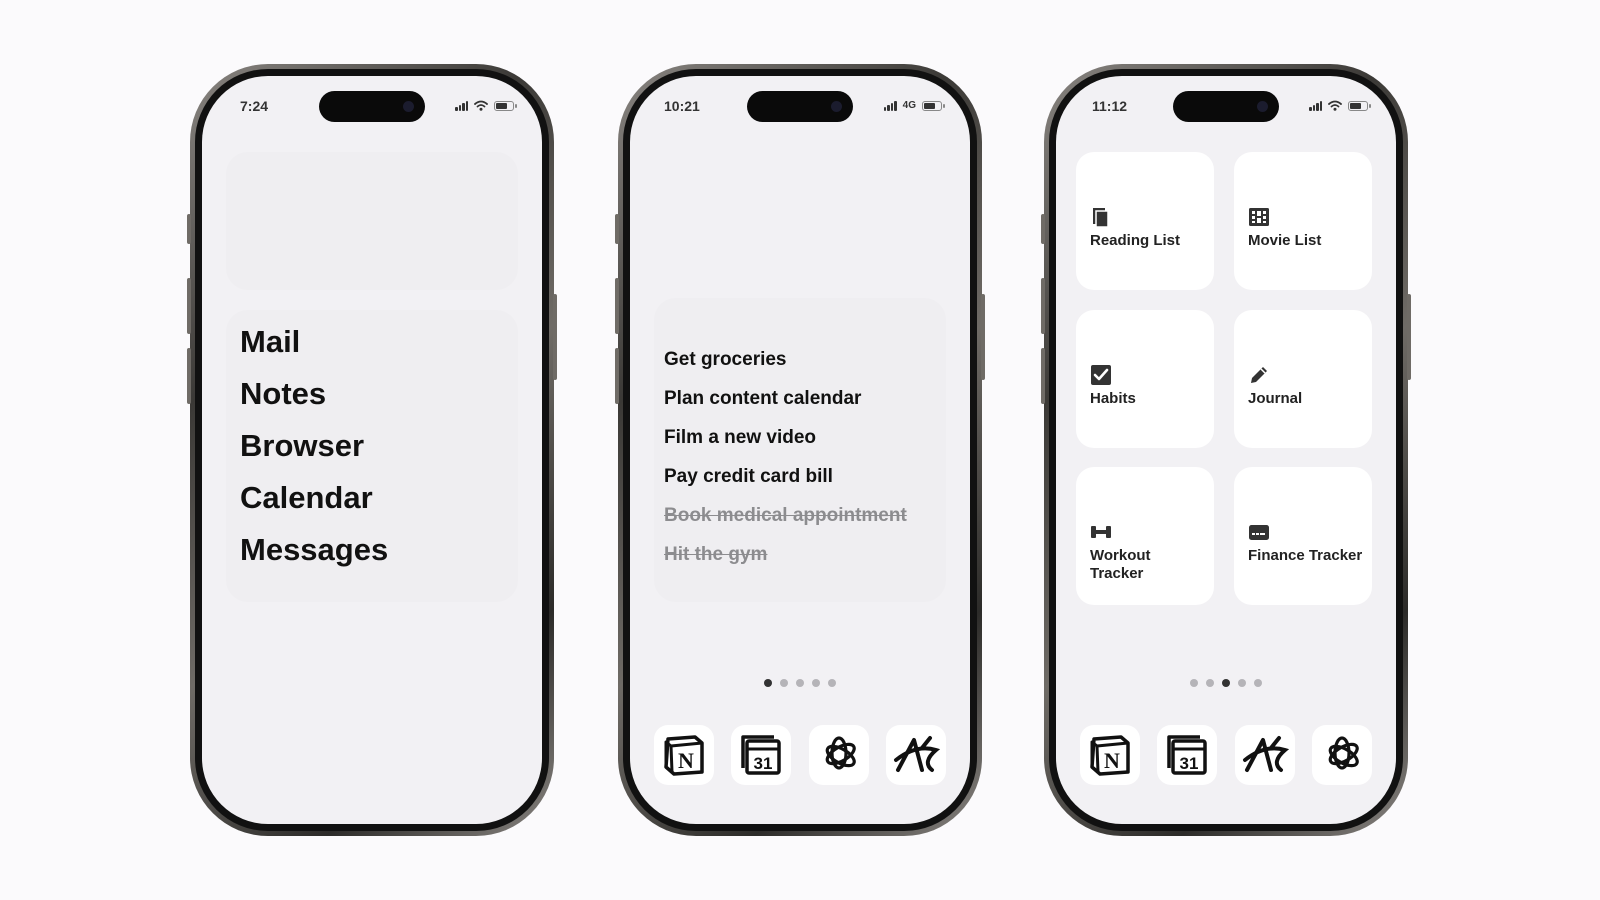  I want to click on status-time: 10:21, so click(682, 106).